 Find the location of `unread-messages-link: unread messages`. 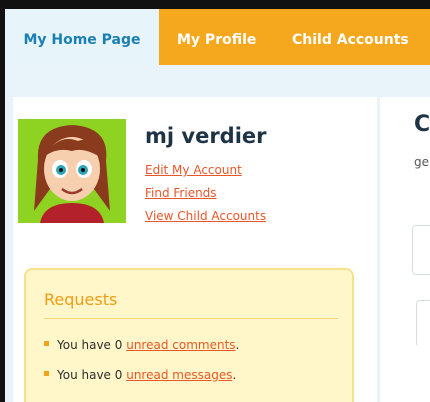

unread-messages-link: unread messages is located at coordinates (179, 375).